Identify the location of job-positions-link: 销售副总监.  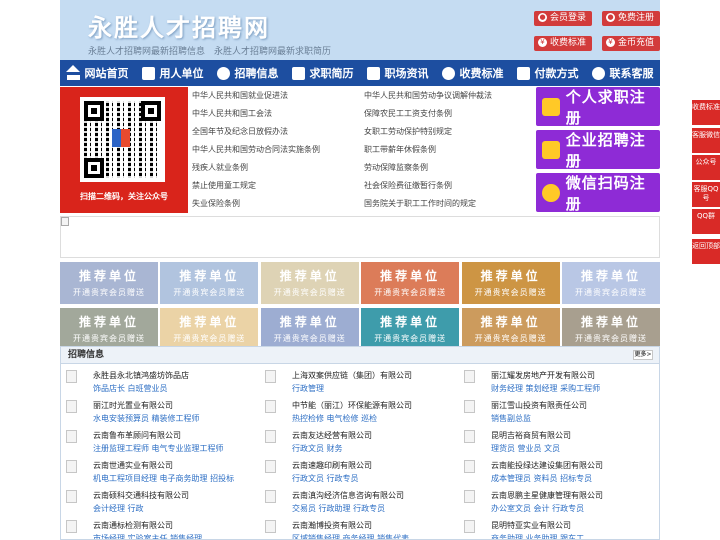
(511, 418).